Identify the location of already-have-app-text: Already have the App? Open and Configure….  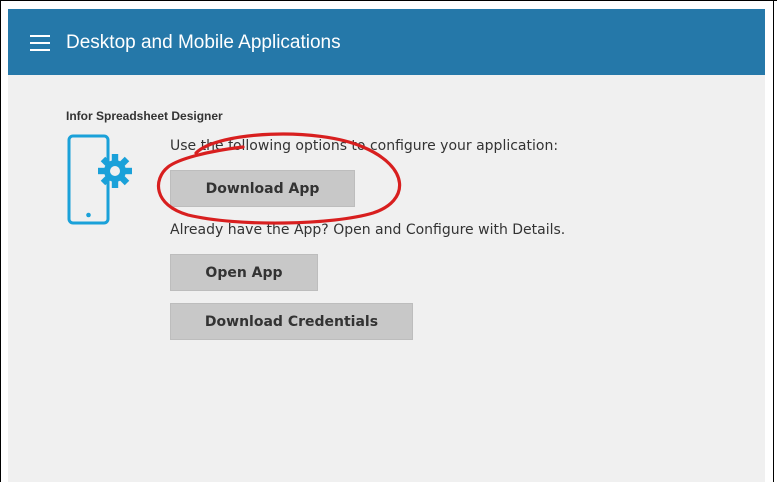
(368, 230).